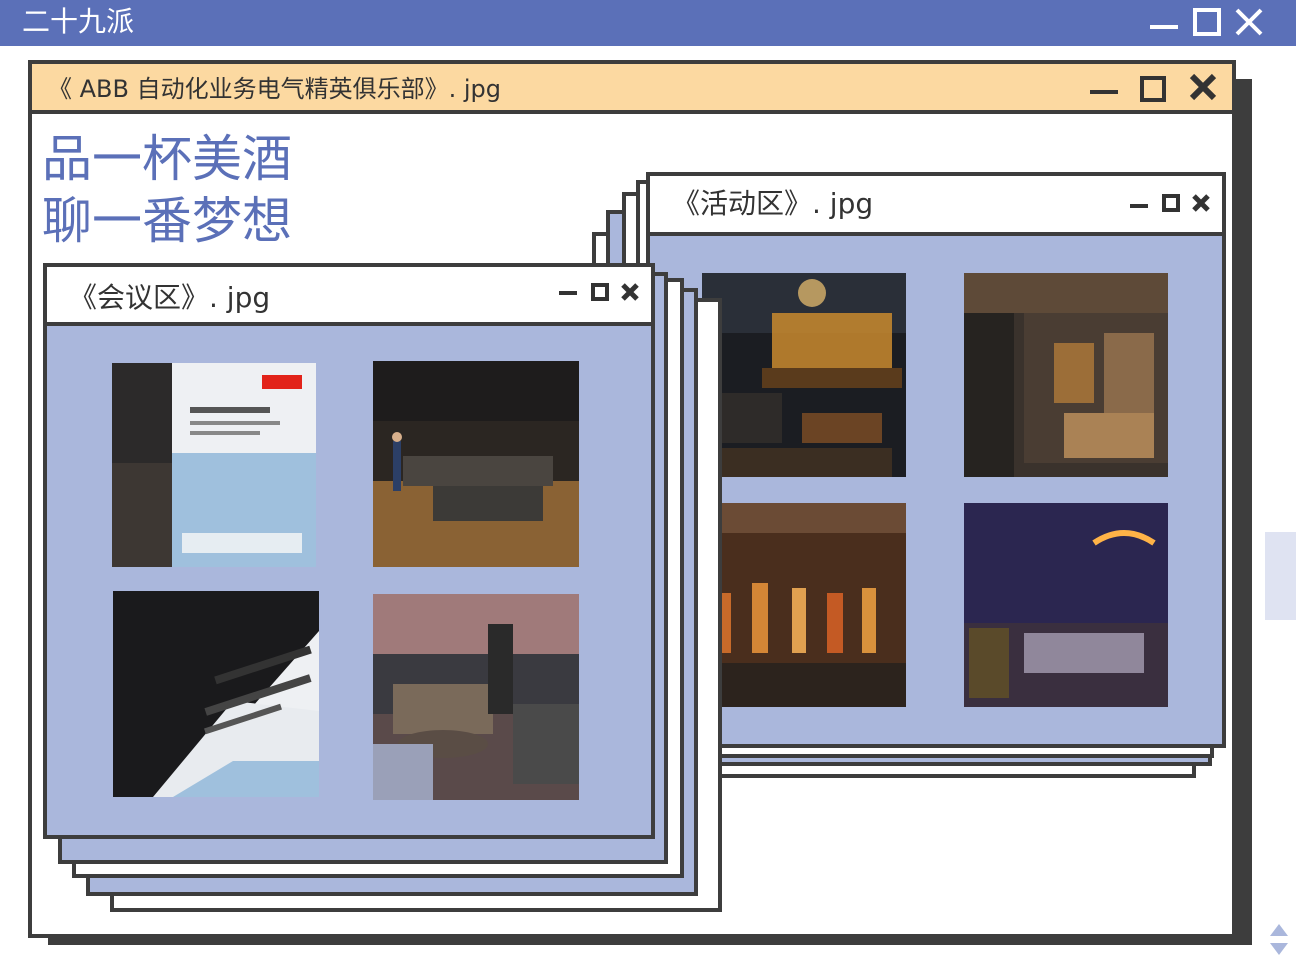  I want to click on meeting-maximize-icon, so click(600, 292).